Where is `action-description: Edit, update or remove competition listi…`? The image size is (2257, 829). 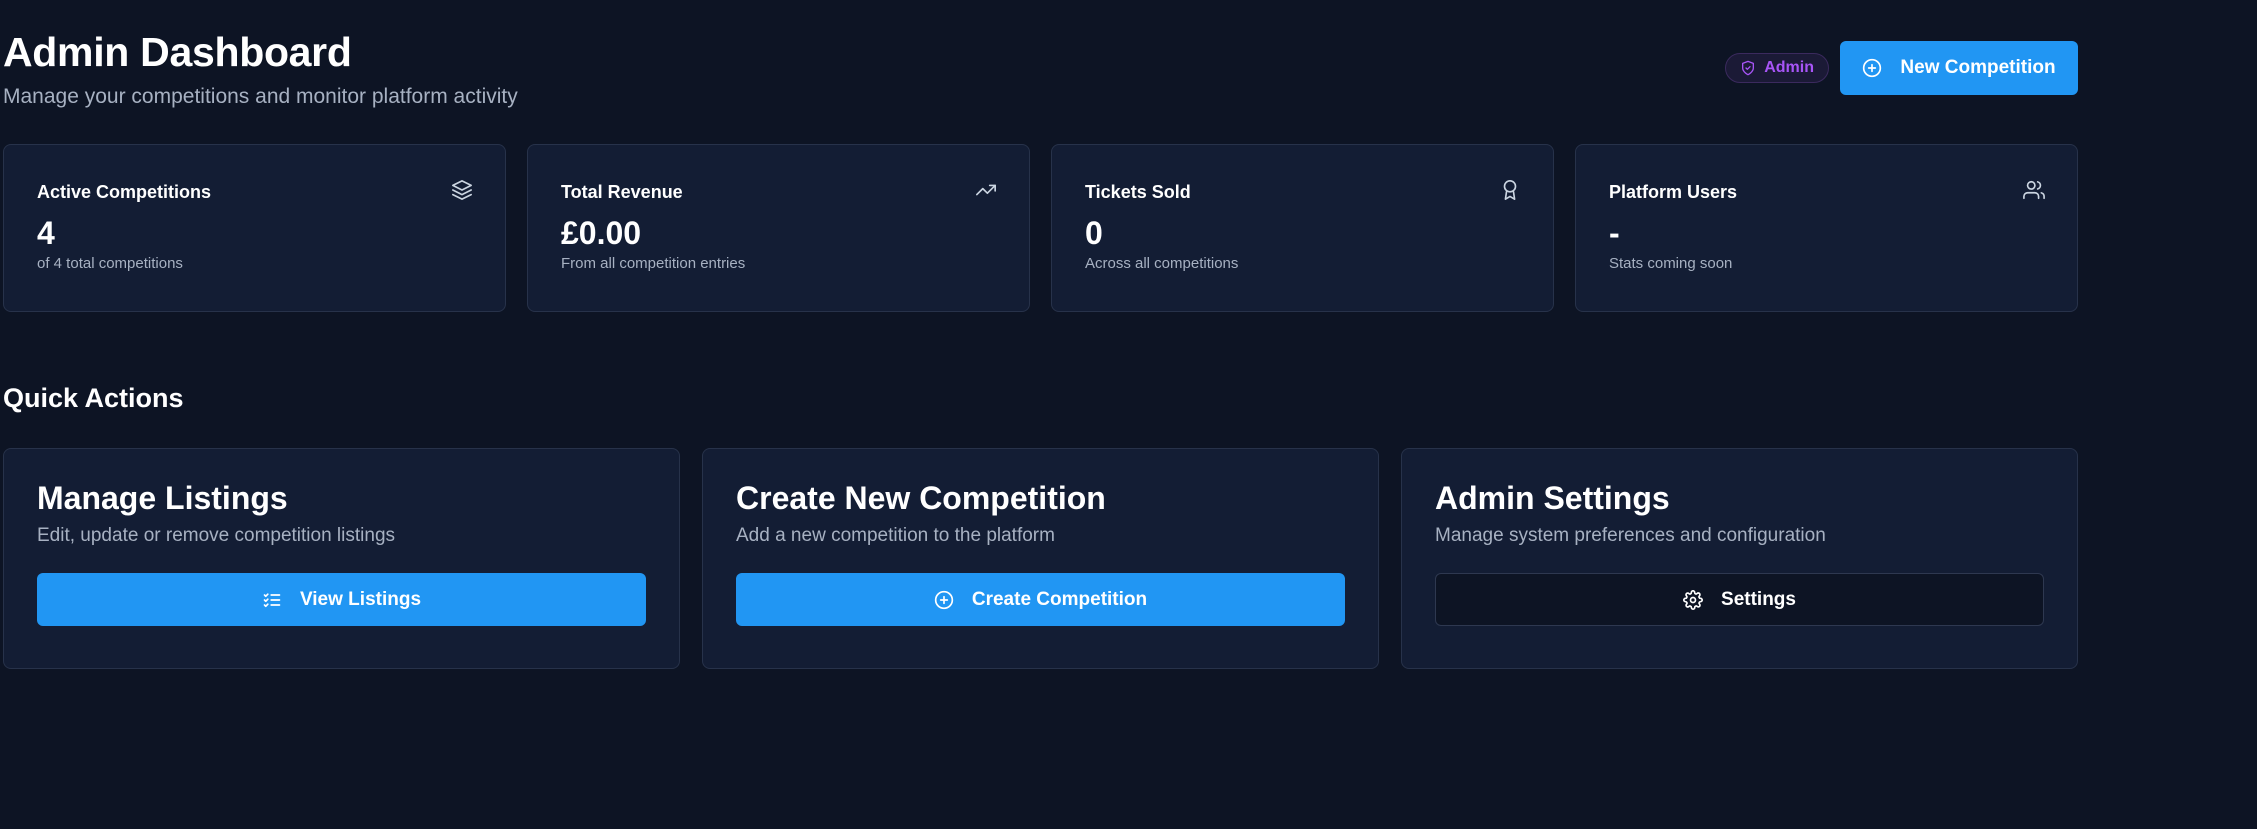 action-description: Edit, update or remove competition listi… is located at coordinates (216, 535).